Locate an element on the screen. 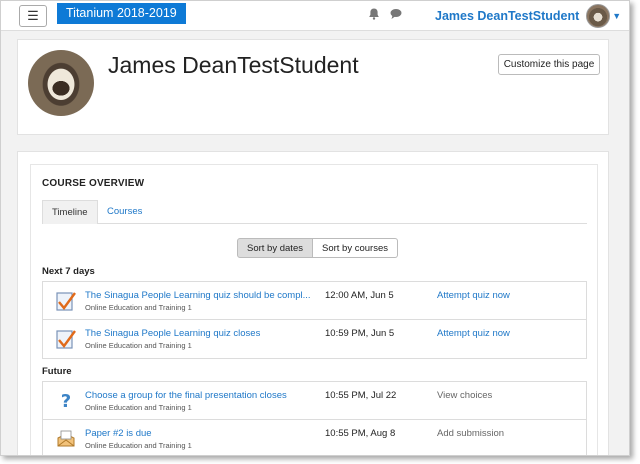 This screenshot has width=640, height=464. tab-courses: Courses is located at coordinates (124, 212).